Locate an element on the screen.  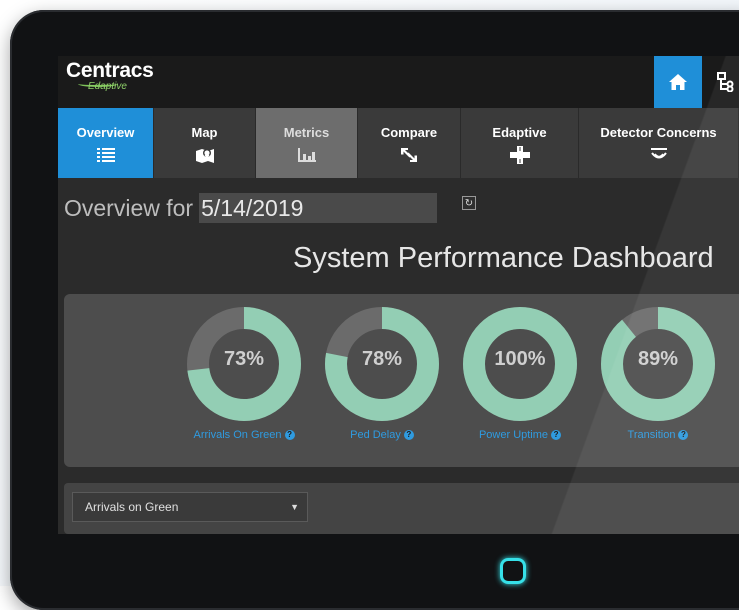
refresh-button: ↻ is located at coordinates (469, 203).